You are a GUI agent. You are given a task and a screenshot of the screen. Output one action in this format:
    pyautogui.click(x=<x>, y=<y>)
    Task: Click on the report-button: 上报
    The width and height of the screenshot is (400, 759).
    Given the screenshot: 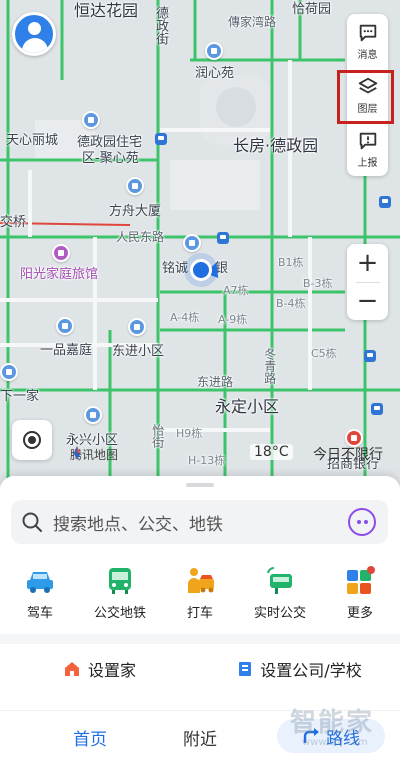 What is the action you would take?
    pyautogui.click(x=367, y=149)
    